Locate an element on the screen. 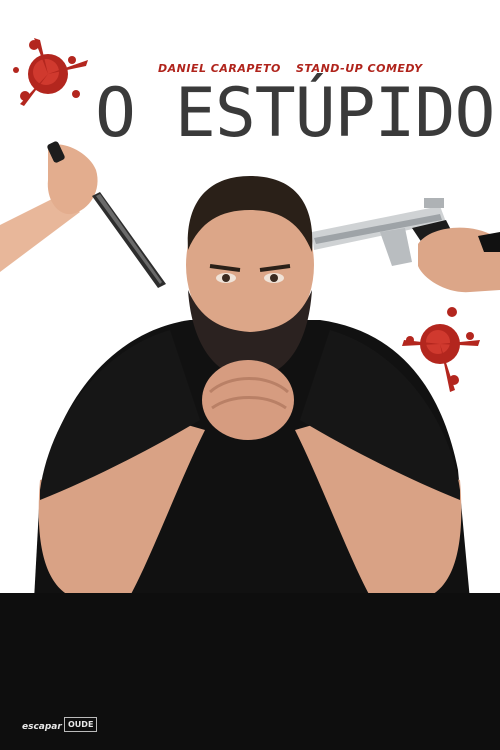  sponsor-logo-right: OUDE is located at coordinates (81, 724).